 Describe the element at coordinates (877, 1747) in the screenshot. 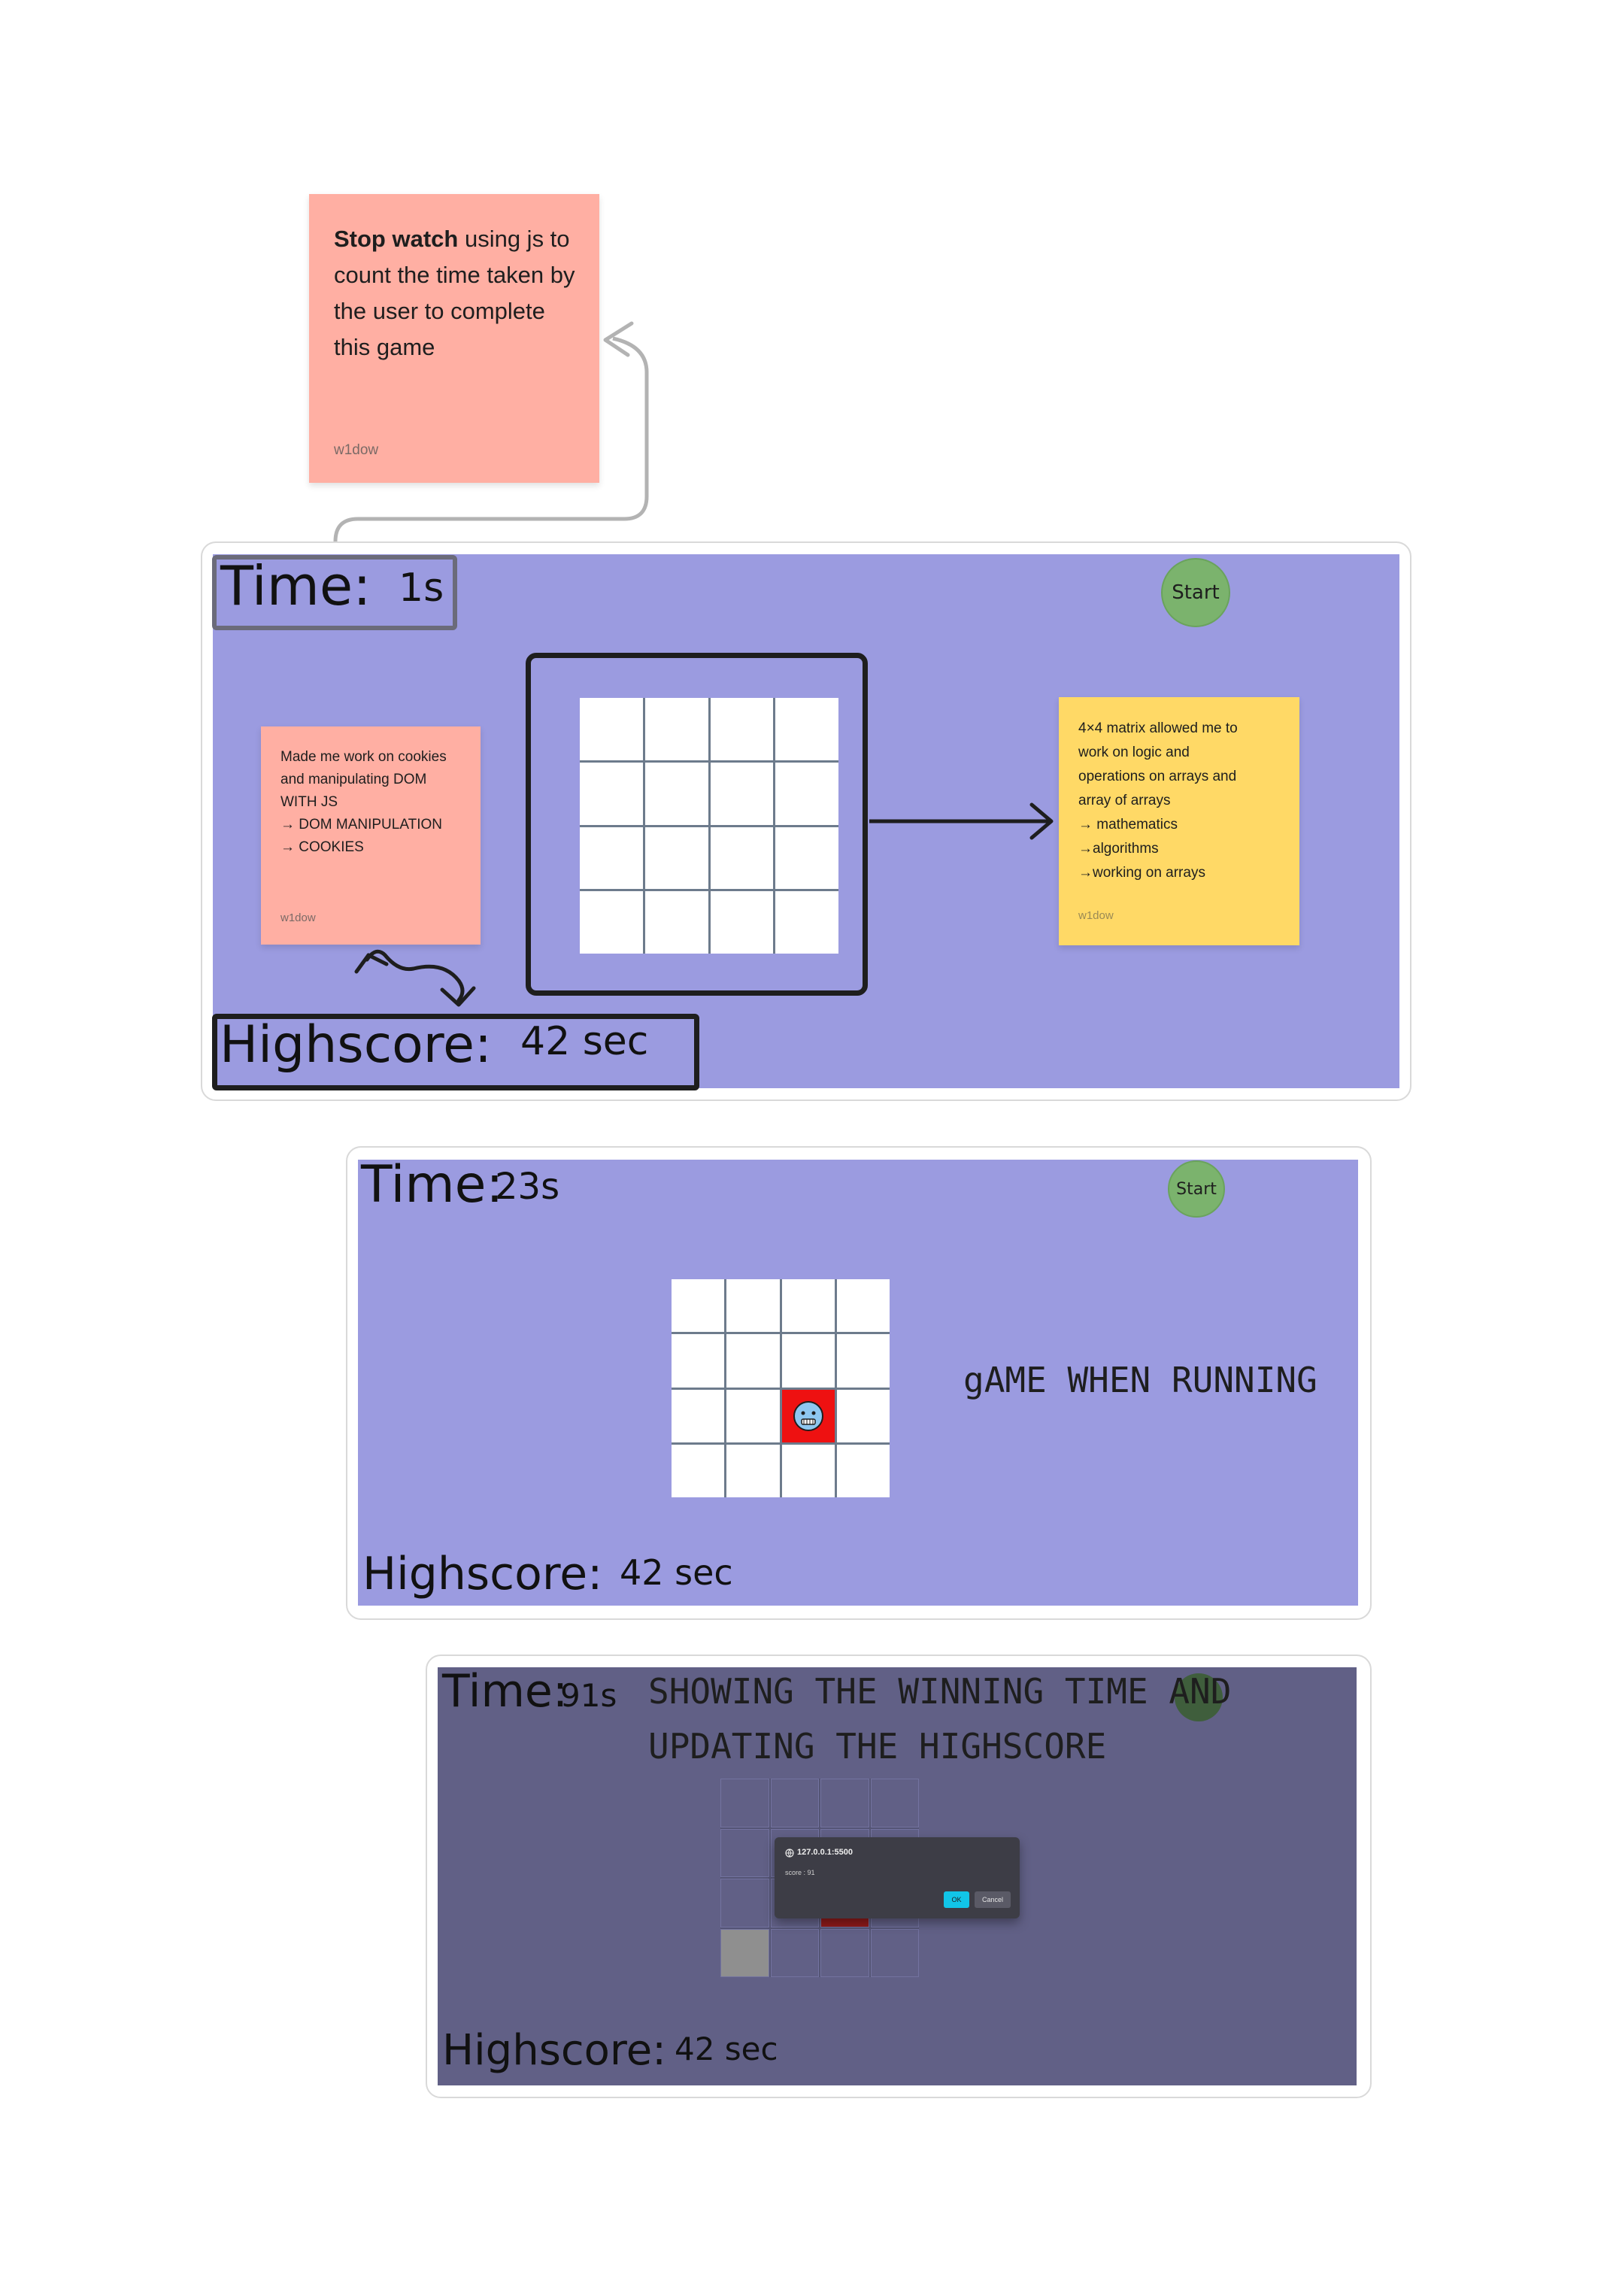

I see `caption-winning-line2: UPDATING THE HIGHSCORE` at that location.